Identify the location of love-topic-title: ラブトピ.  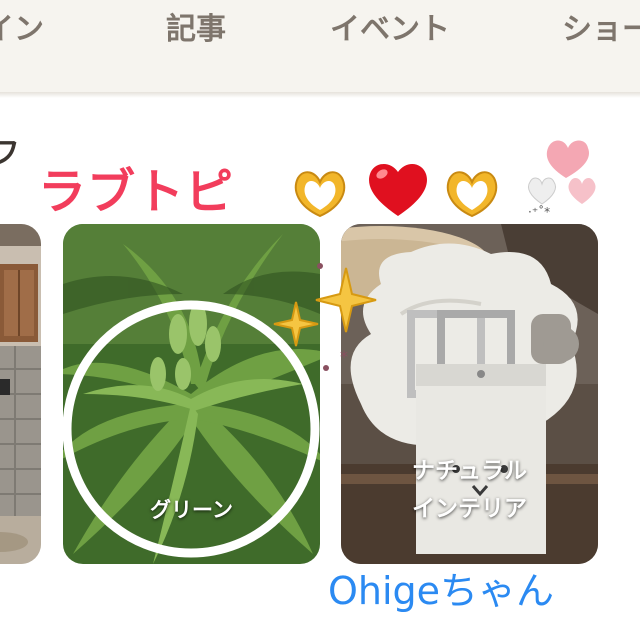
(136, 192).